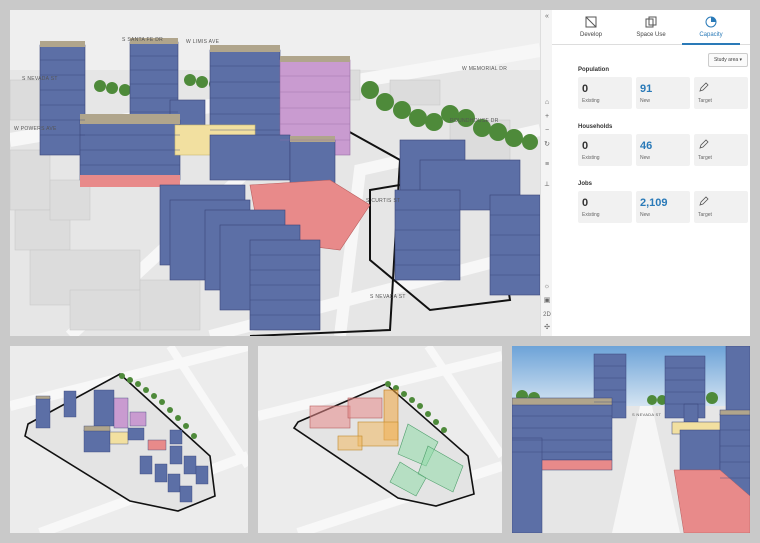  What do you see at coordinates (143, 40) in the screenshot?
I see `street-label: S SANTA FE DR` at bounding box center [143, 40].